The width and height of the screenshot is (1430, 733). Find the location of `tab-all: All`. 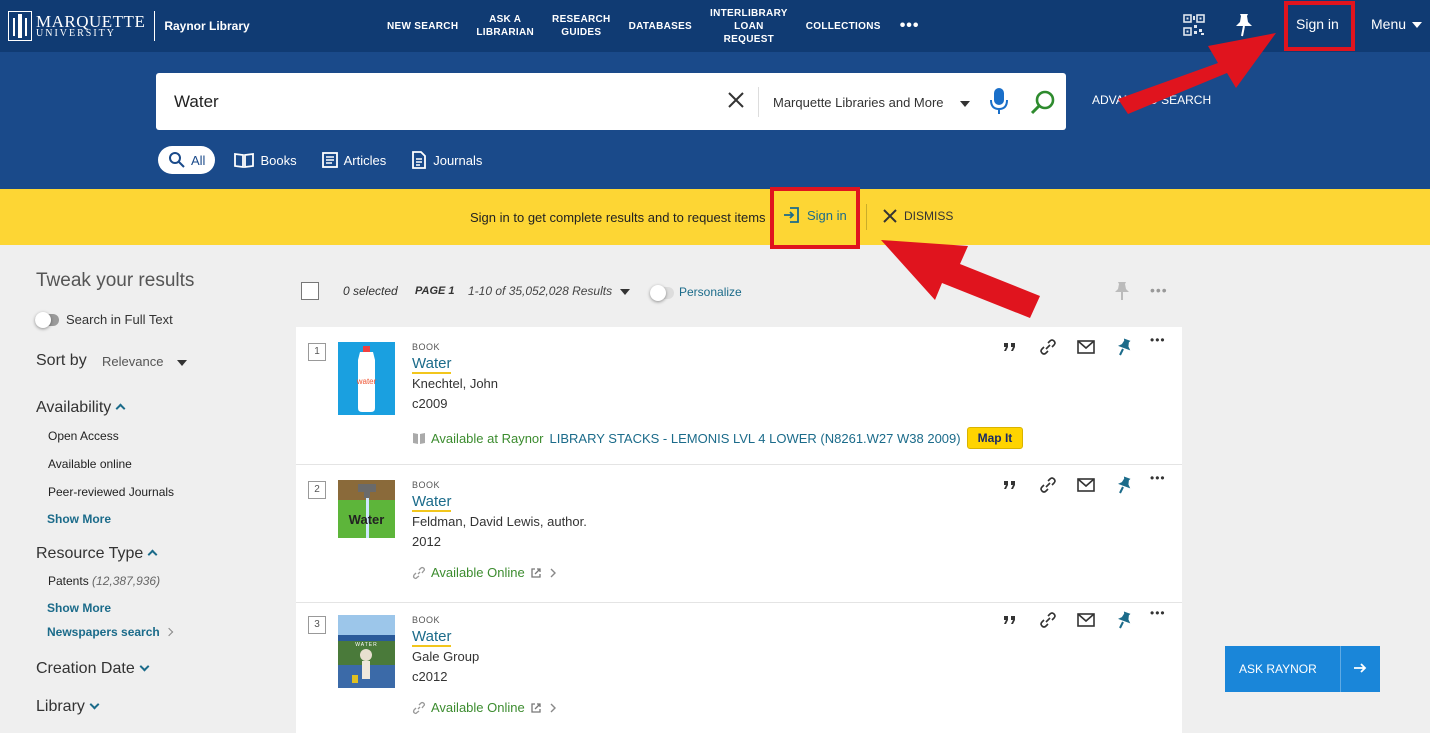

tab-all: All is located at coordinates (187, 160).